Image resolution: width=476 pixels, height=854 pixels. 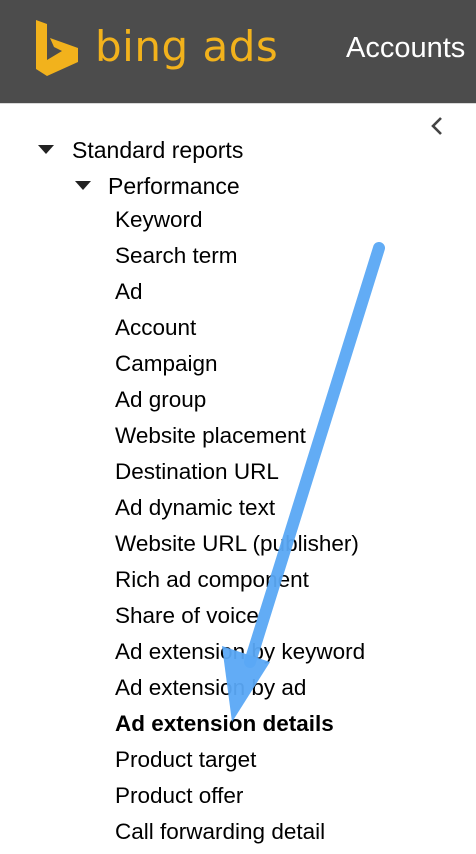 What do you see at coordinates (197, 472) in the screenshot?
I see `report-item-destination-url: Destination URL` at bounding box center [197, 472].